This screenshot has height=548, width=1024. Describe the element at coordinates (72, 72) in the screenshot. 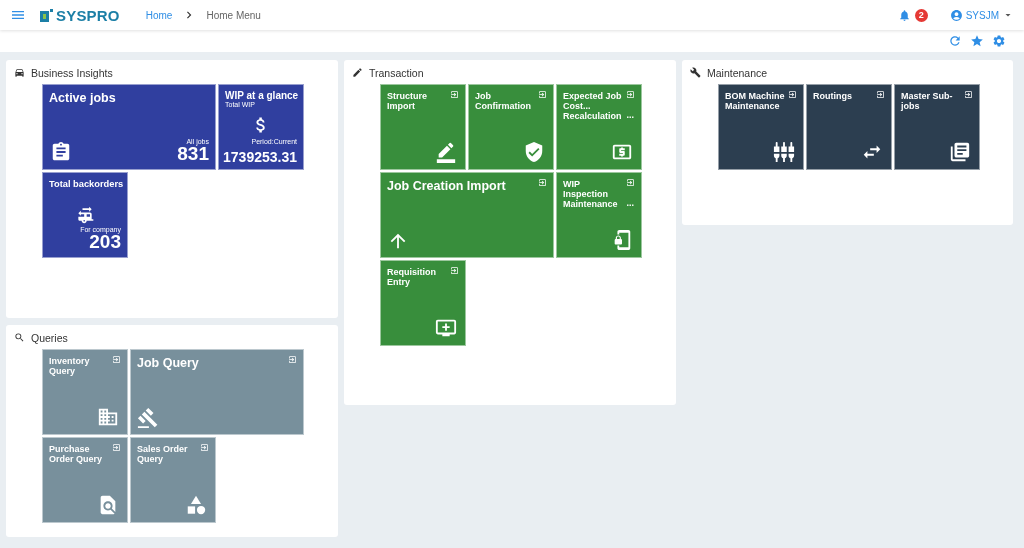

I see `panel-title: Business Insights` at that location.